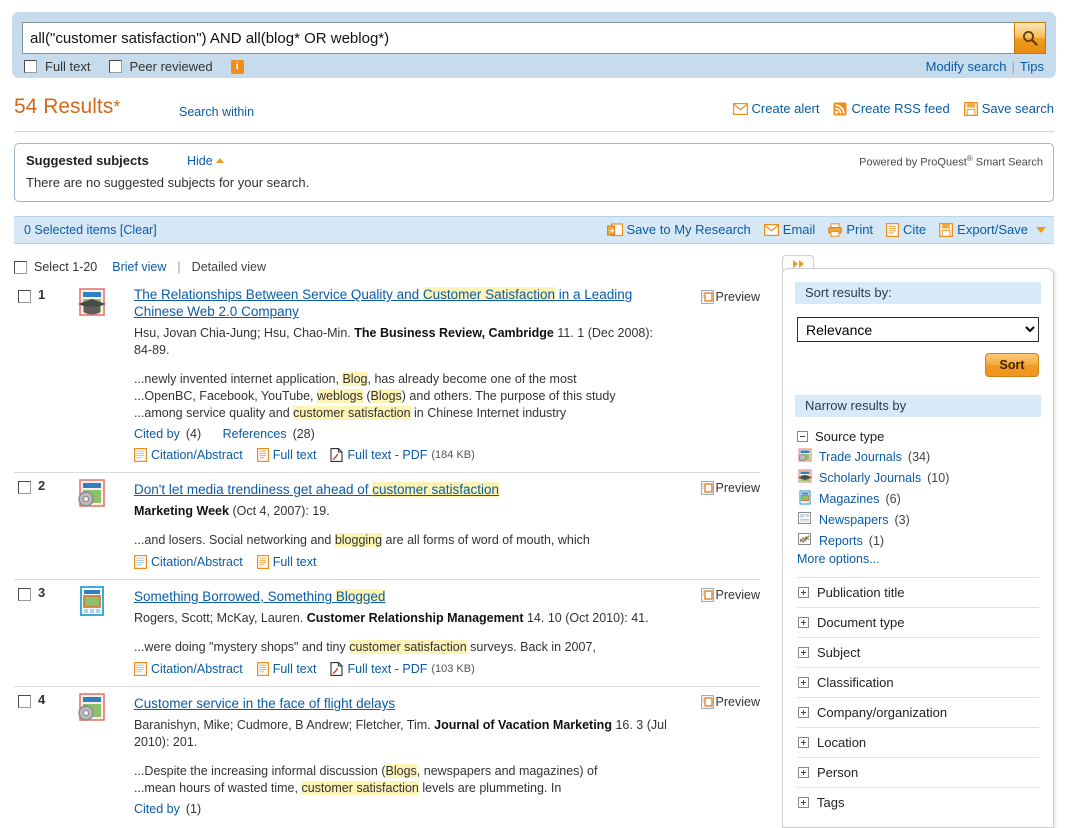  Describe the element at coordinates (1017, 108) in the screenshot. I see `save-search-label: Save search` at that location.